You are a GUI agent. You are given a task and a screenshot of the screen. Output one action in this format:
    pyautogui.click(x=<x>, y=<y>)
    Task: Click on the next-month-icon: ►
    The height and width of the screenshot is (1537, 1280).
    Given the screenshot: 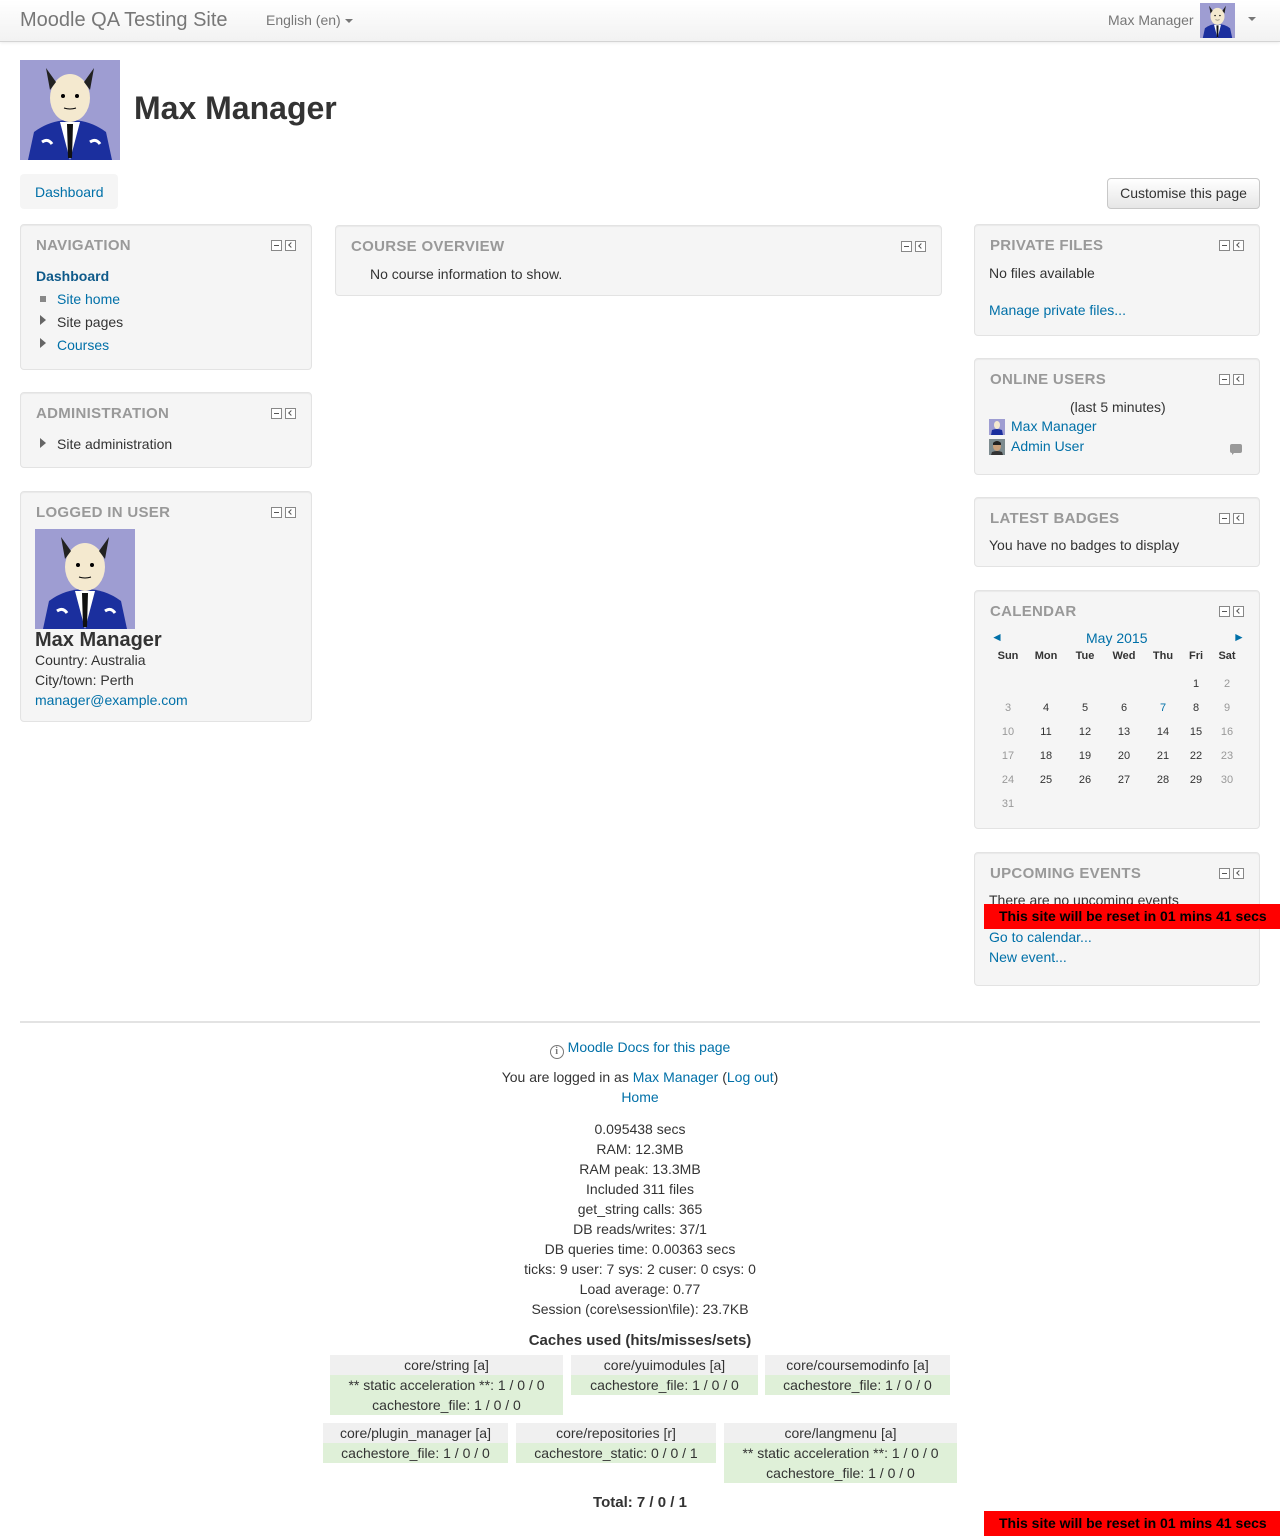 What is the action you would take?
    pyautogui.click(x=1239, y=637)
    